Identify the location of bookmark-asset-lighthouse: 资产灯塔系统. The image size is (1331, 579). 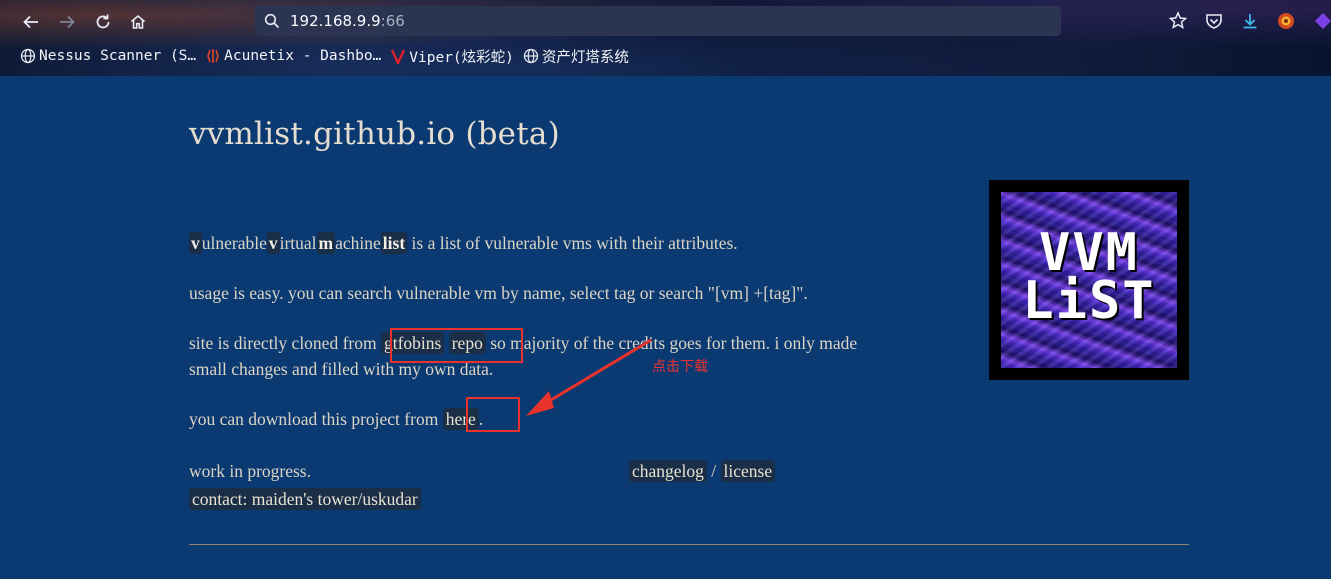
(576, 56).